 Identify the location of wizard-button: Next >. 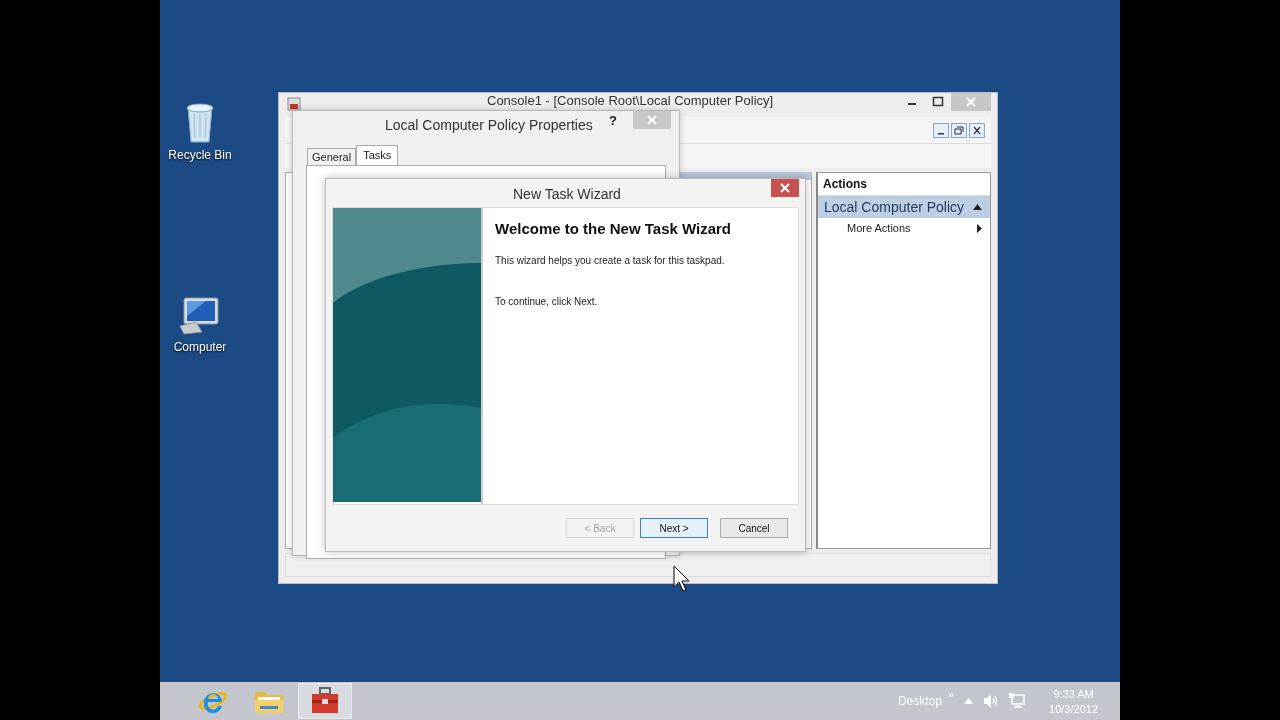
(674, 528).